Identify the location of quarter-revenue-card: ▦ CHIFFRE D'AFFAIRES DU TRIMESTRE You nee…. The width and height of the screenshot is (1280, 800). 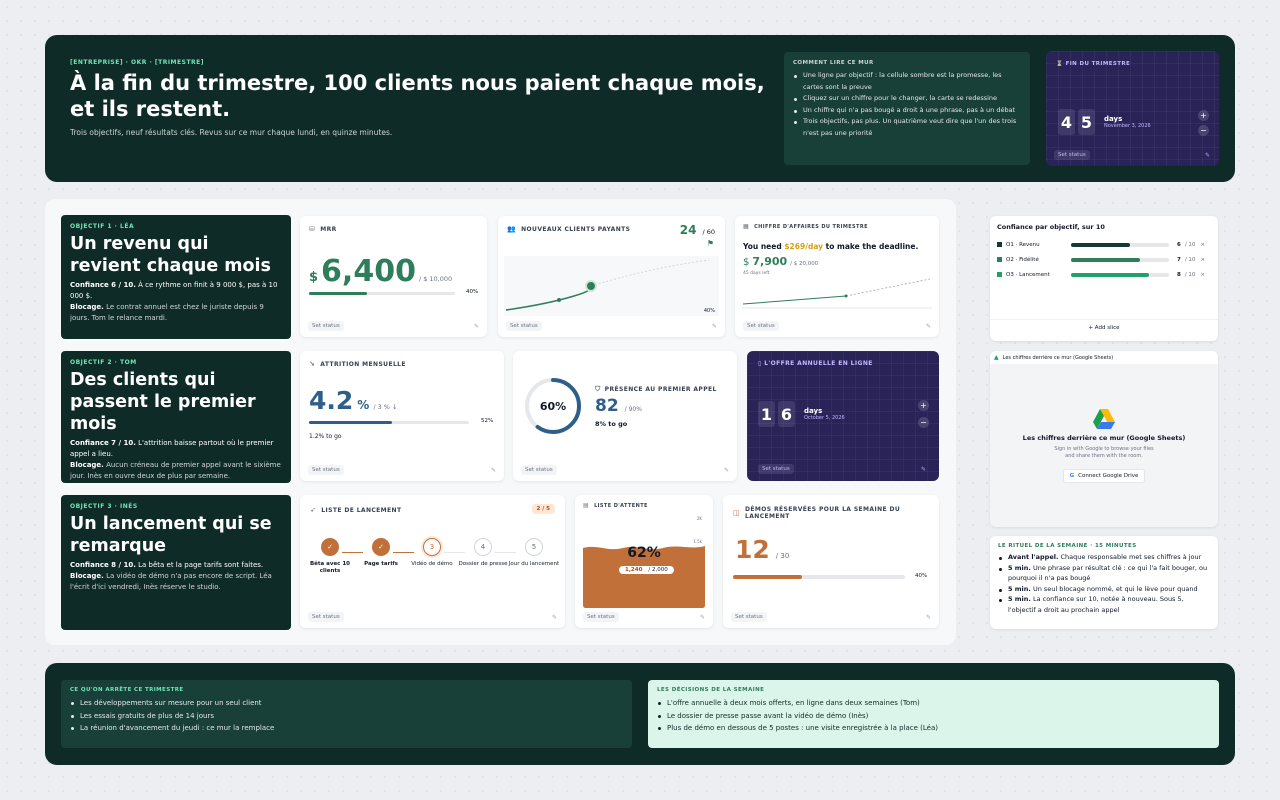
(837, 276).